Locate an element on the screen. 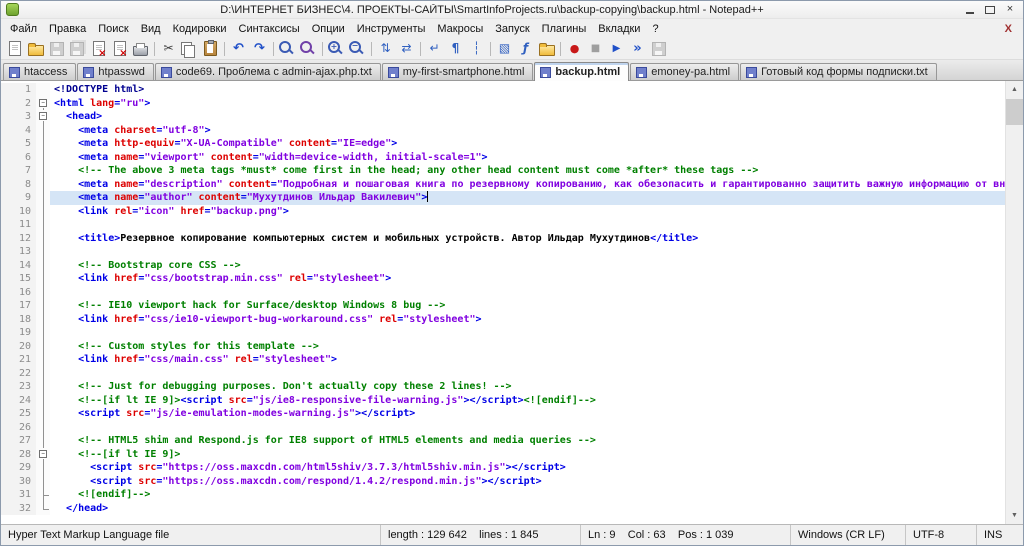 This screenshot has height=546, width=1024. scroll-down-arrow-icon: ▼ is located at coordinates (1014, 515).